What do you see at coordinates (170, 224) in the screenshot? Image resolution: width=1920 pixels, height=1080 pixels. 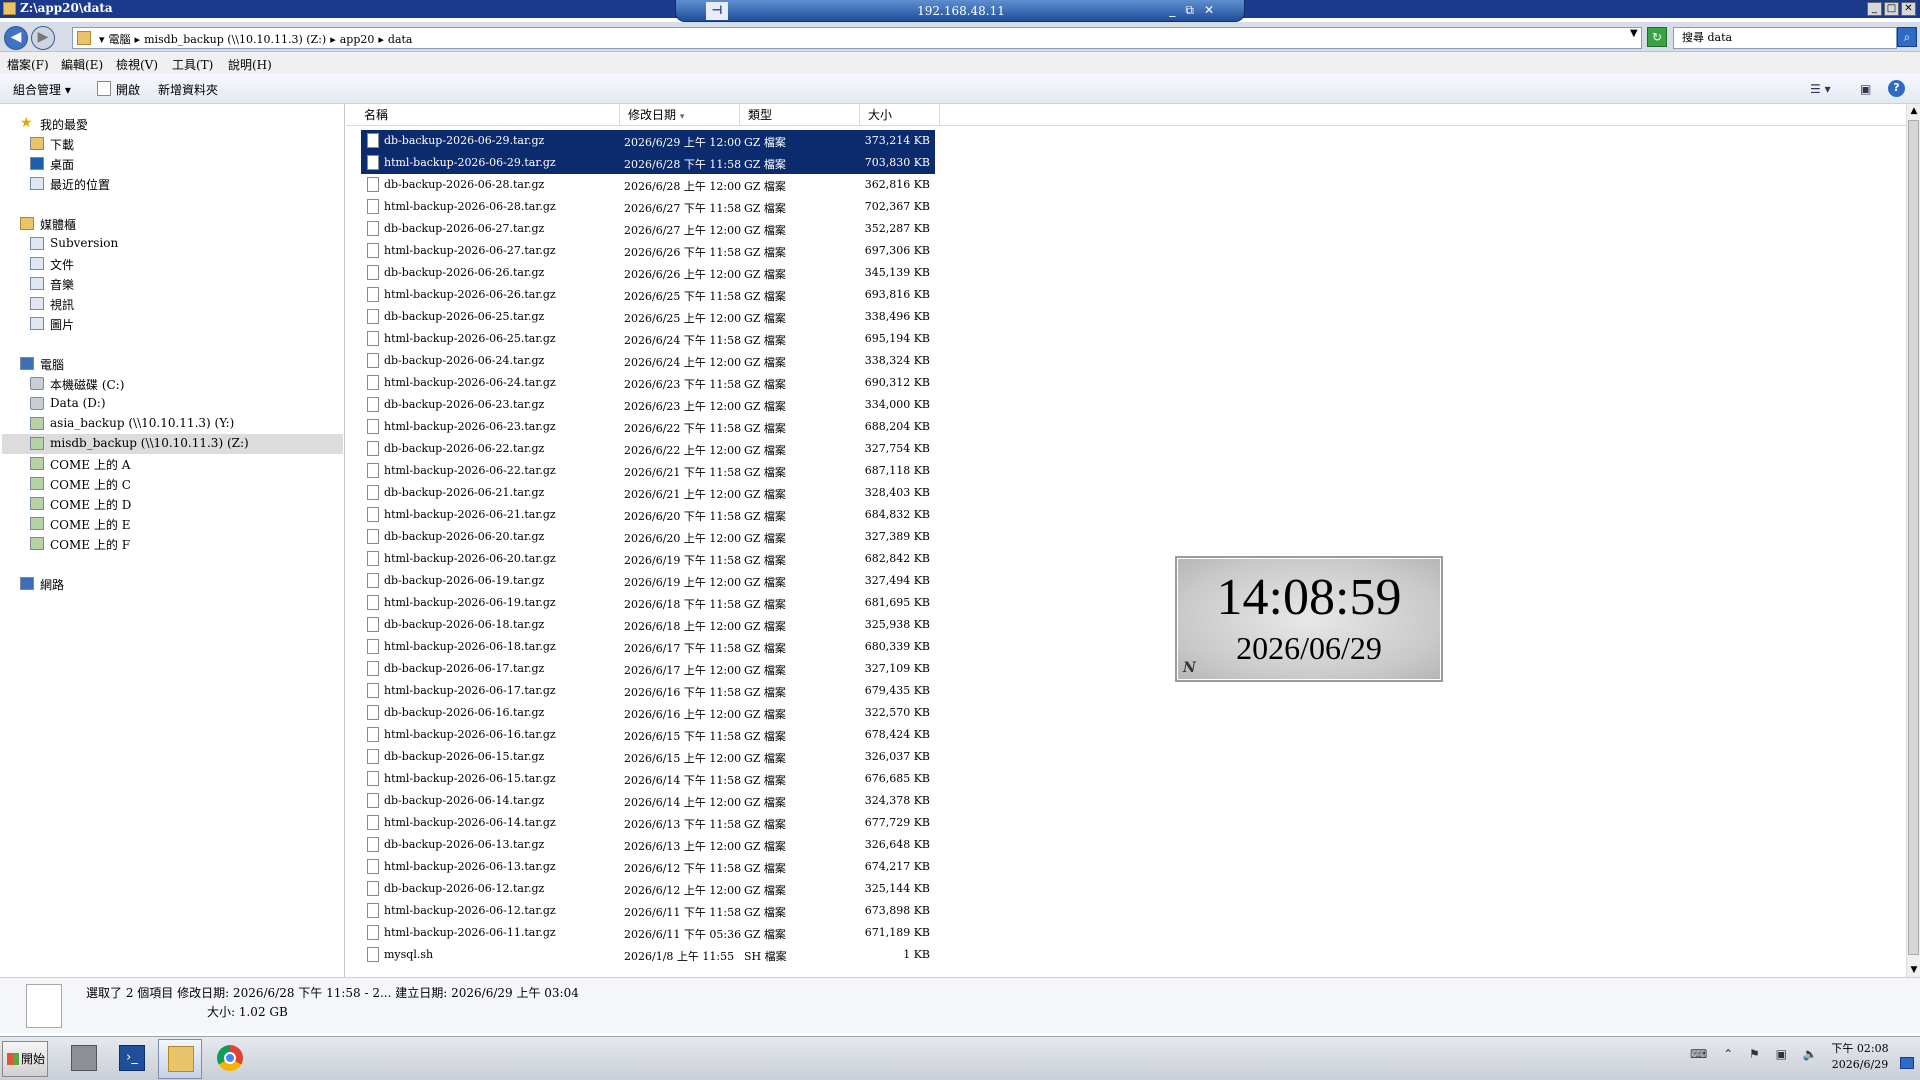 I see `nav-libraries: 媒體櫃` at bounding box center [170, 224].